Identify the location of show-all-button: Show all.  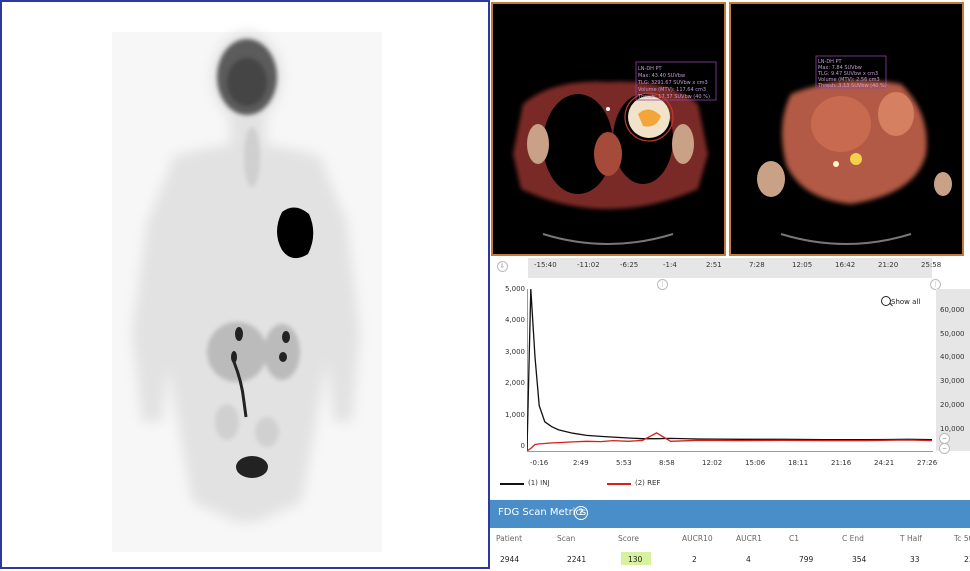
(905, 302).